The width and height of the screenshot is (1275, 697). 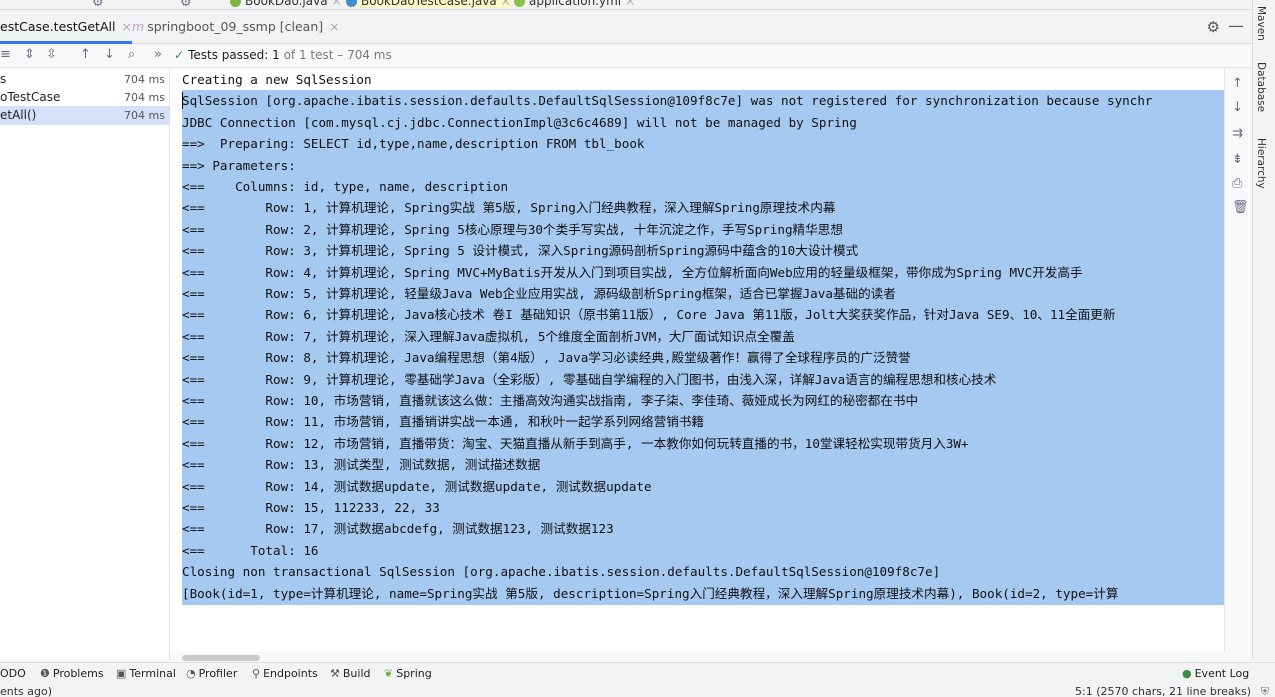 I want to click on event-log-icon: ●, so click(x=1187, y=673).